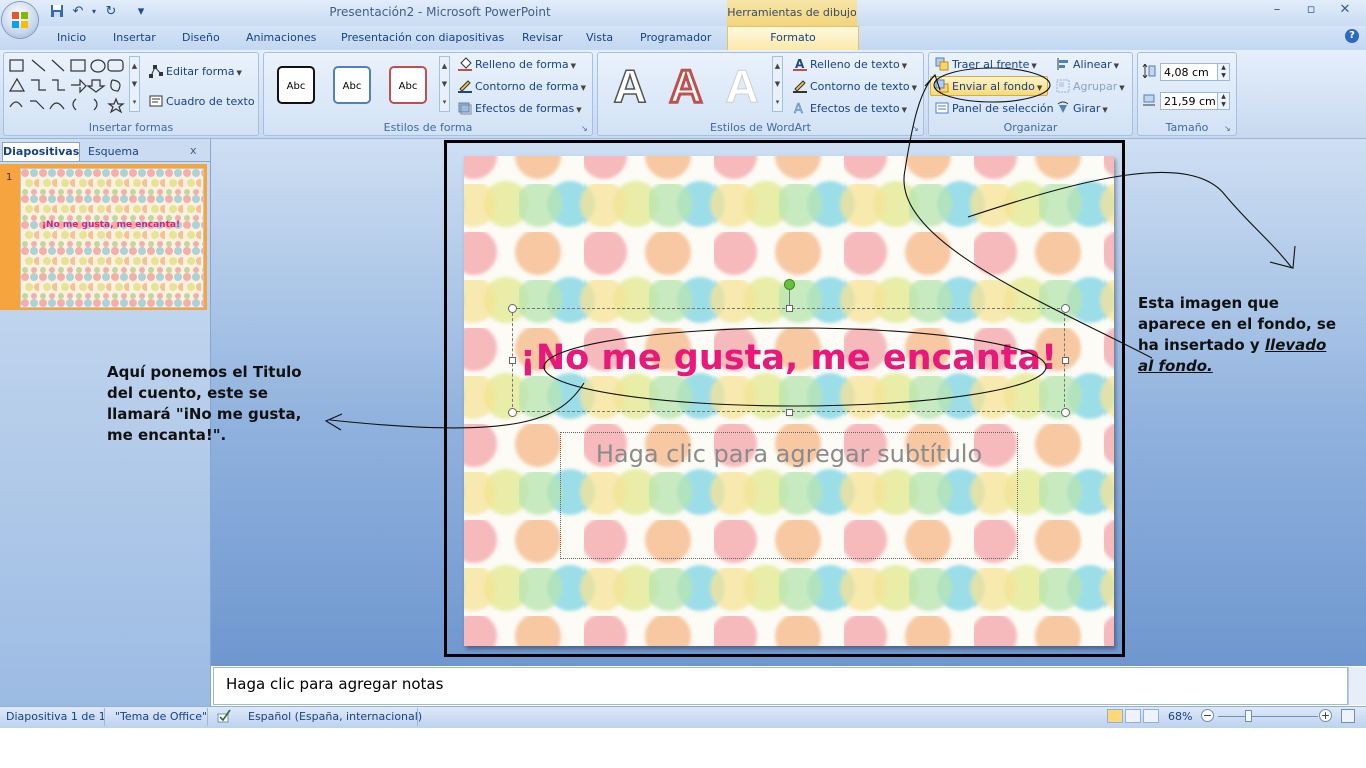 This screenshot has width=1366, height=768. What do you see at coordinates (1311, 11) in the screenshot?
I see `maximize-button: ▫` at bounding box center [1311, 11].